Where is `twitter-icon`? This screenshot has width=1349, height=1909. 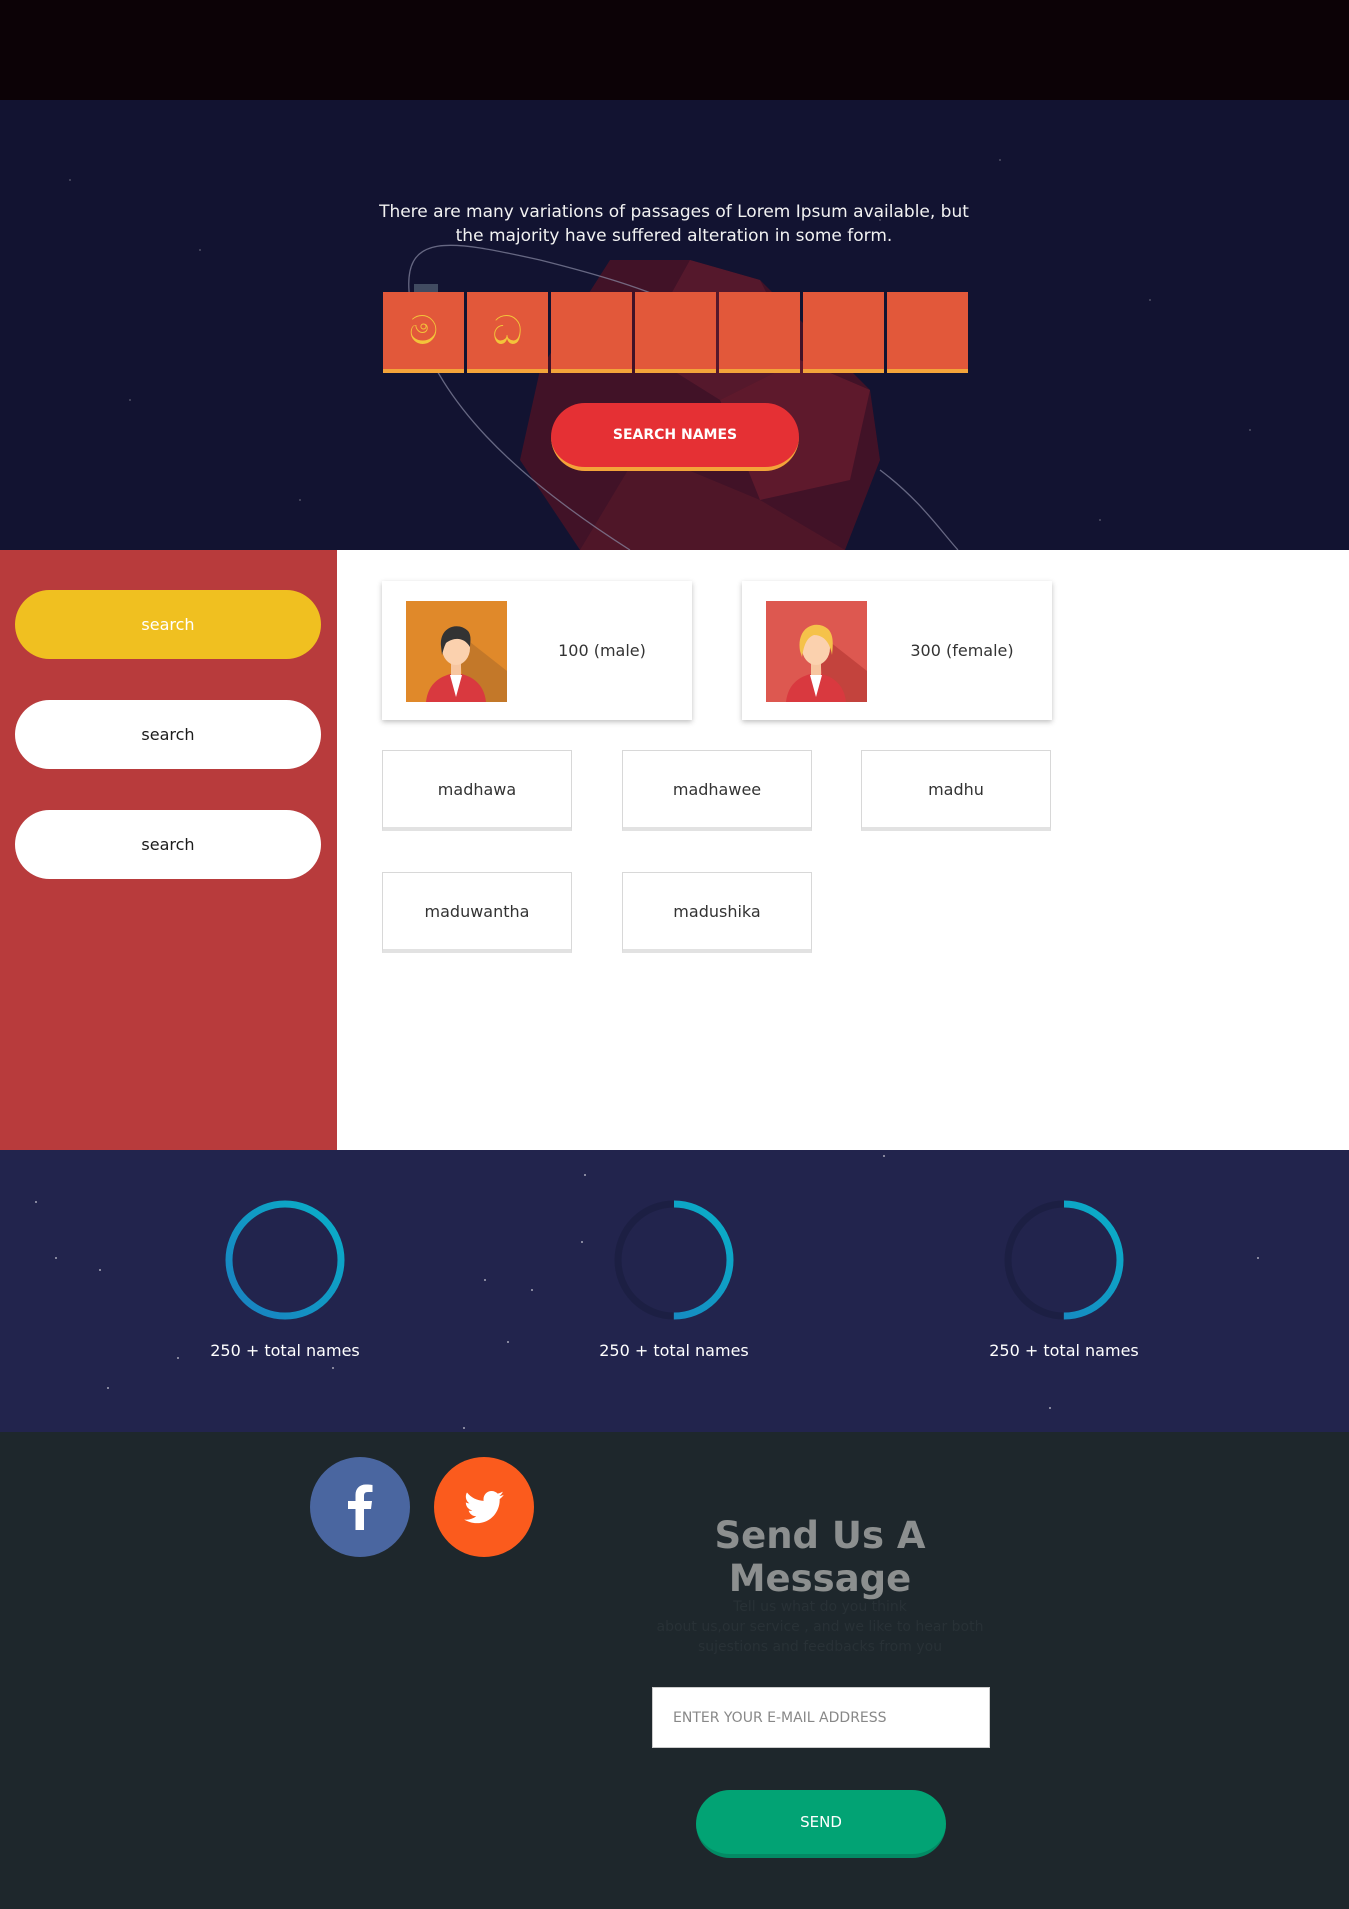
twitter-icon is located at coordinates (484, 1506).